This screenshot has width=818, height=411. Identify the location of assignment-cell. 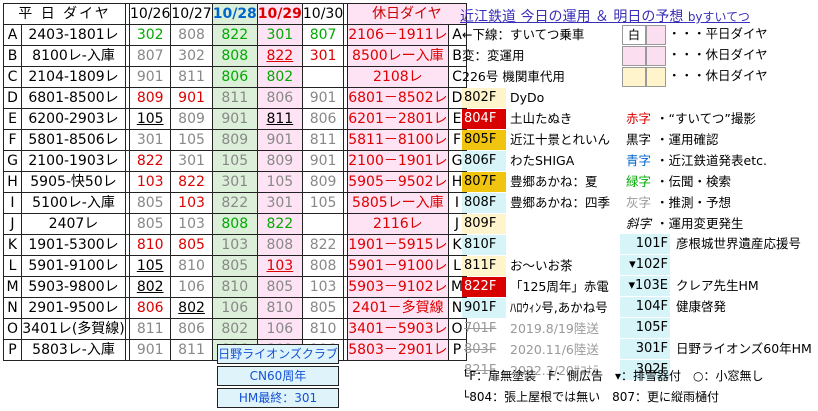
(323, 224).